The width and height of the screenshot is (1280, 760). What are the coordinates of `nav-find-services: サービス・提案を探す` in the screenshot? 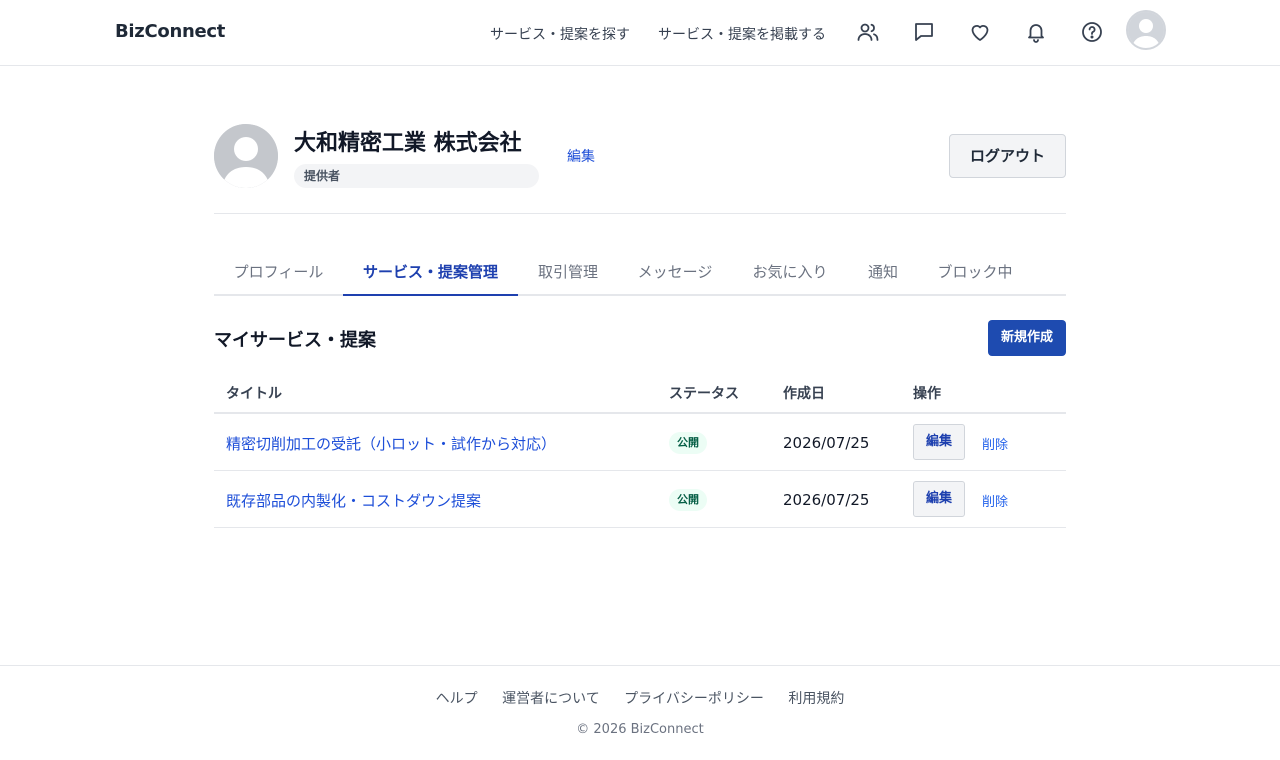 It's located at (560, 34).